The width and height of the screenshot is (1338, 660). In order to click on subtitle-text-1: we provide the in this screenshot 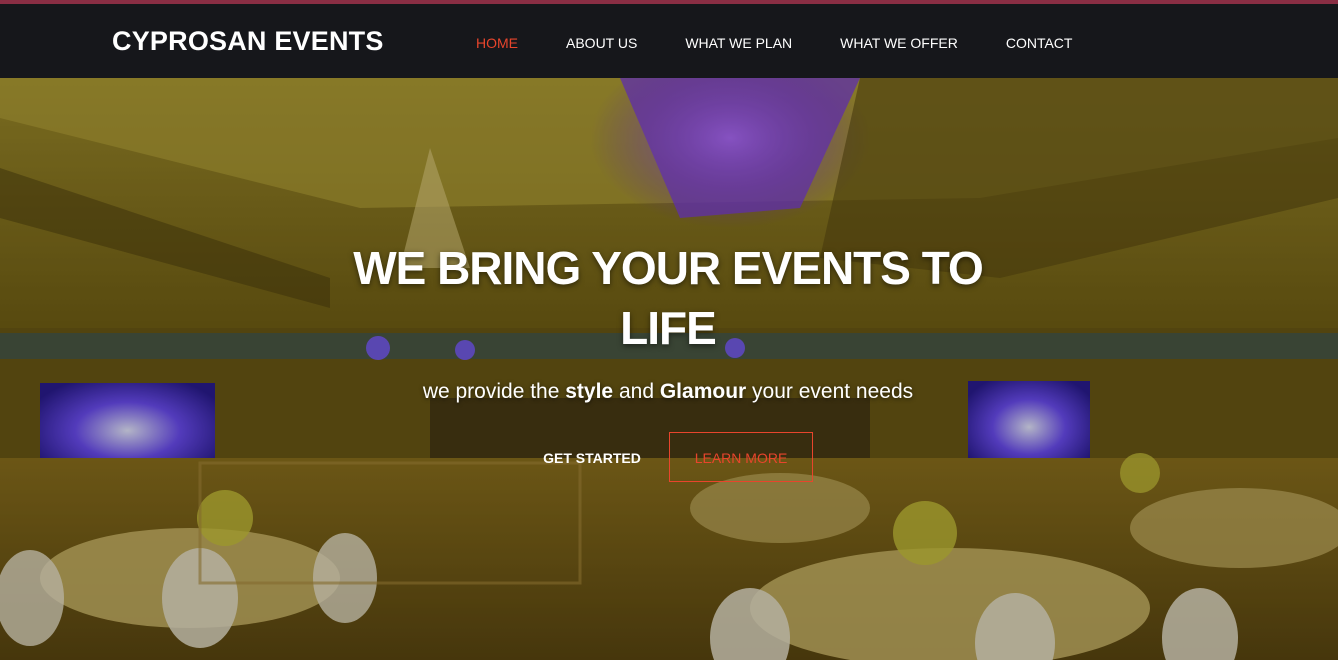, I will do `click(494, 391)`.